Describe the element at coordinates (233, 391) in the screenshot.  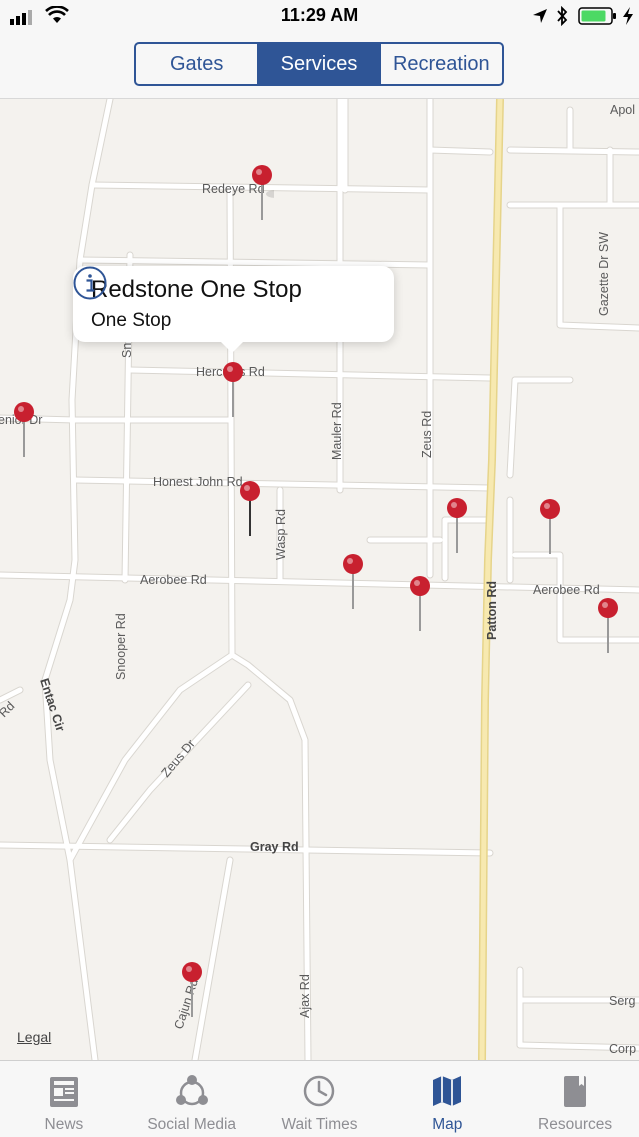
I see `map-pin-selected` at that location.